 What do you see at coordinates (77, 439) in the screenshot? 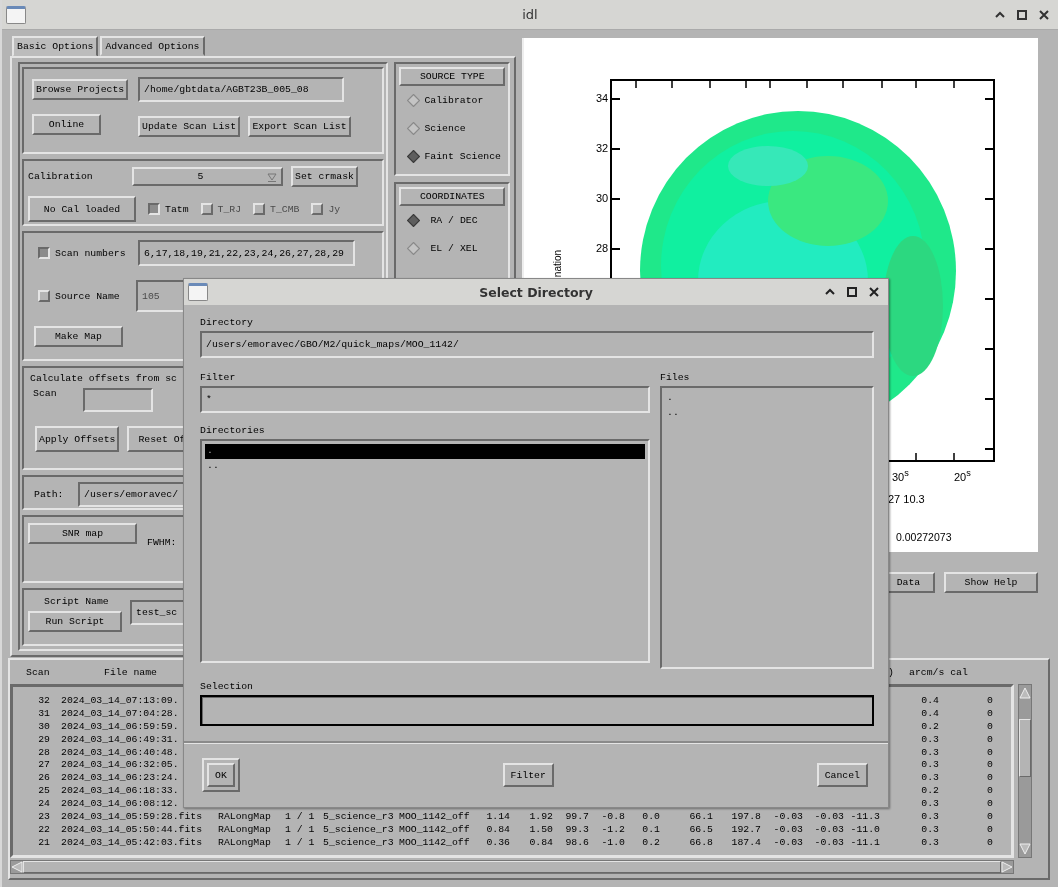
I see `apply-offsets-button: Apply Offsets` at bounding box center [77, 439].